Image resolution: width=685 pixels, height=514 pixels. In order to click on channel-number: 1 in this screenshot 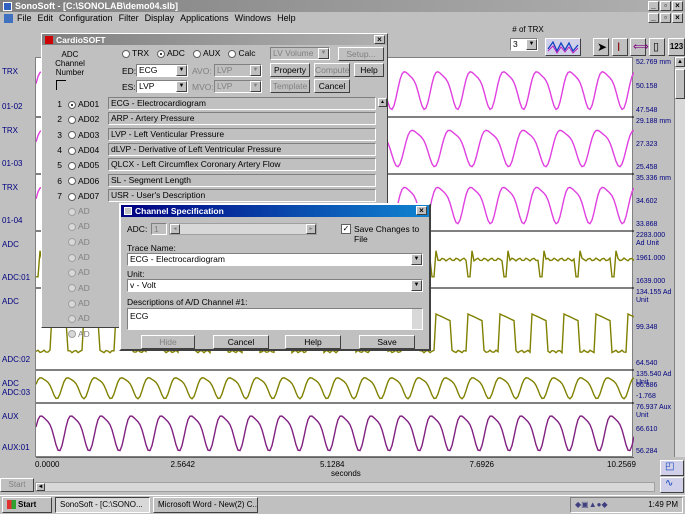, I will do `click(59, 104)`.